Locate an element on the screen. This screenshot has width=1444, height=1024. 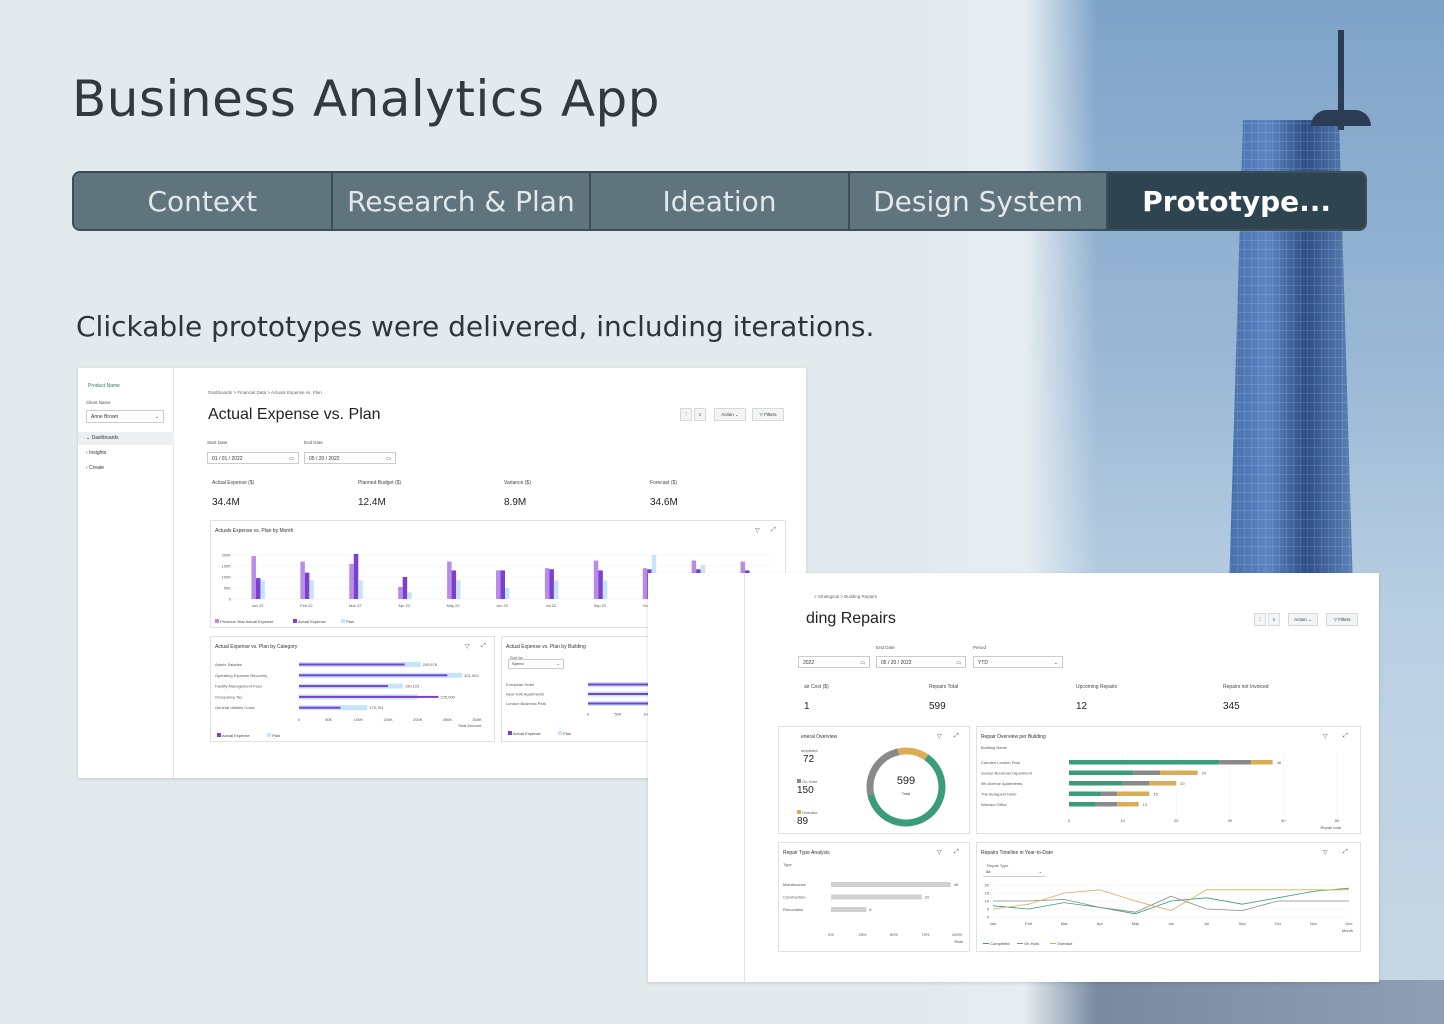
x-axis-label: Rate is located at coordinates (959, 941).